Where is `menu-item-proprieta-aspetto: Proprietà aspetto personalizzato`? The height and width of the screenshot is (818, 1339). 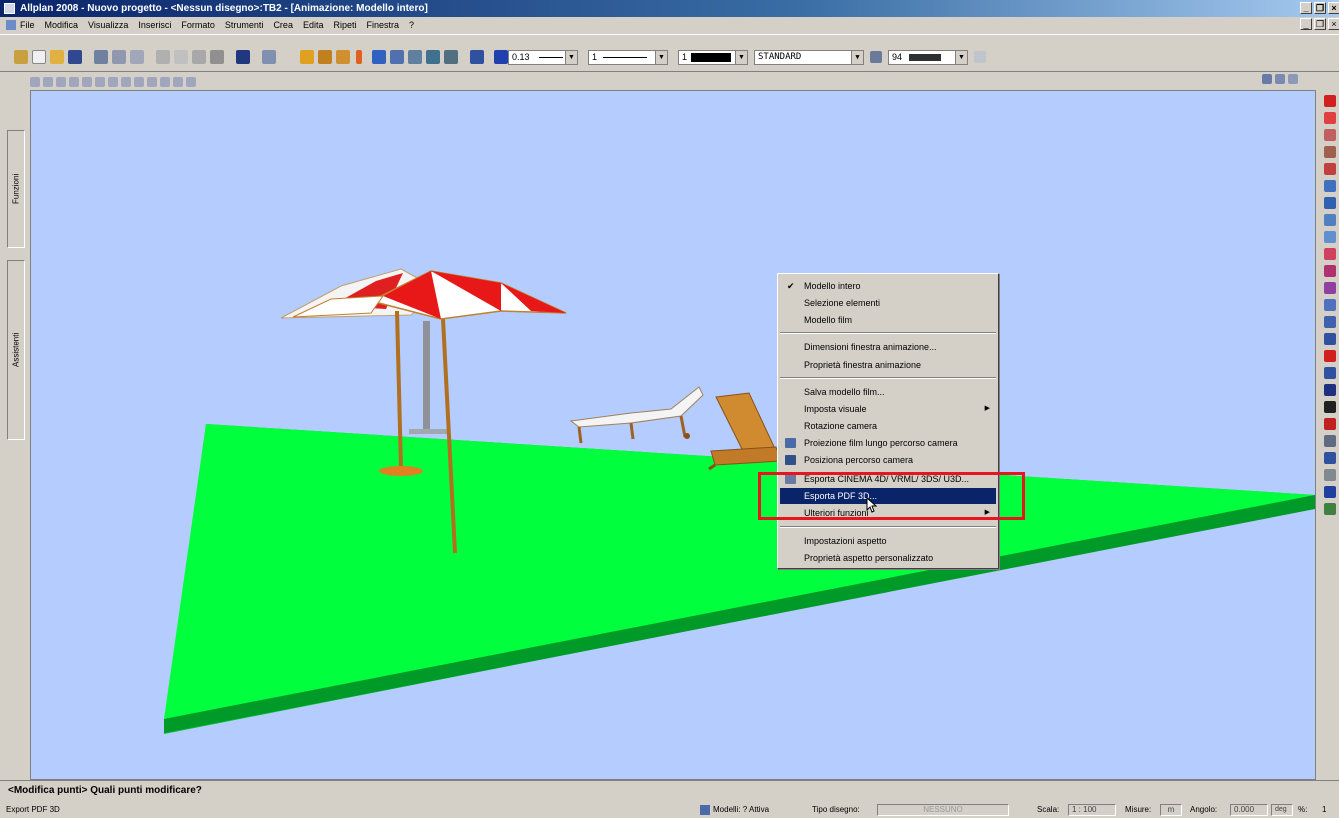
menu-item-proprieta-aspetto: Proprietà aspetto personalizzato is located at coordinates (888, 558).